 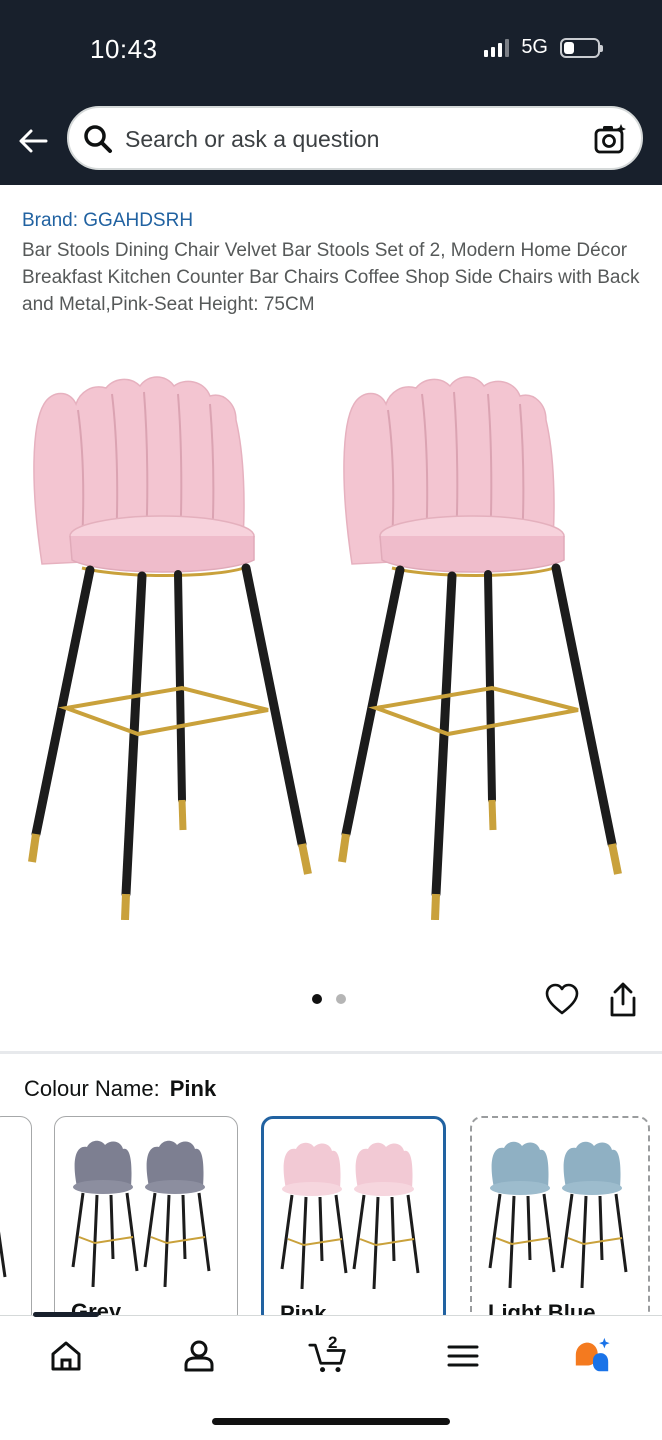 What do you see at coordinates (33, 141) in the screenshot?
I see `back-arrow-icon` at bounding box center [33, 141].